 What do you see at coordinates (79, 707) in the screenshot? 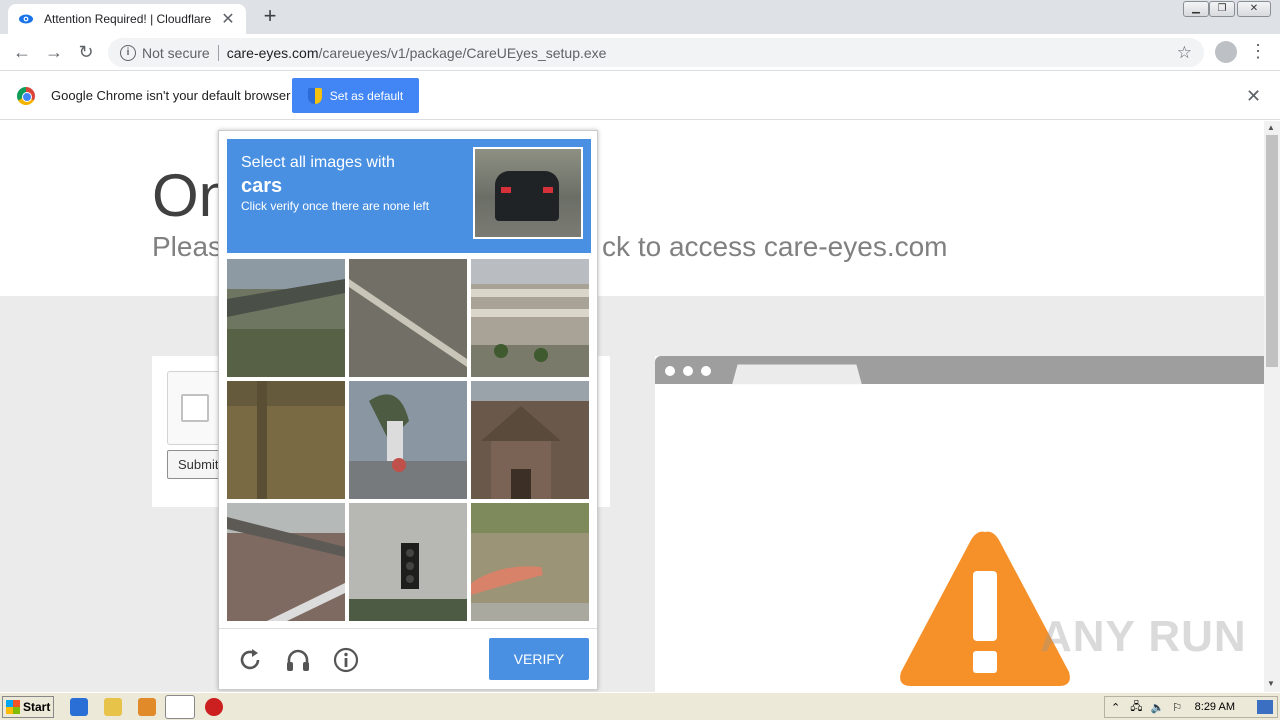
I see `ie-icon` at bounding box center [79, 707].